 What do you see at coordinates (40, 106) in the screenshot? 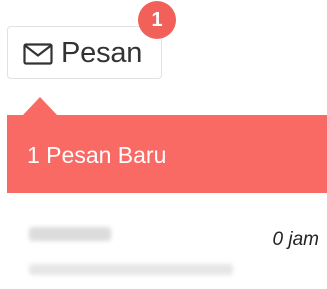
I see `dropdown-pointer` at bounding box center [40, 106].